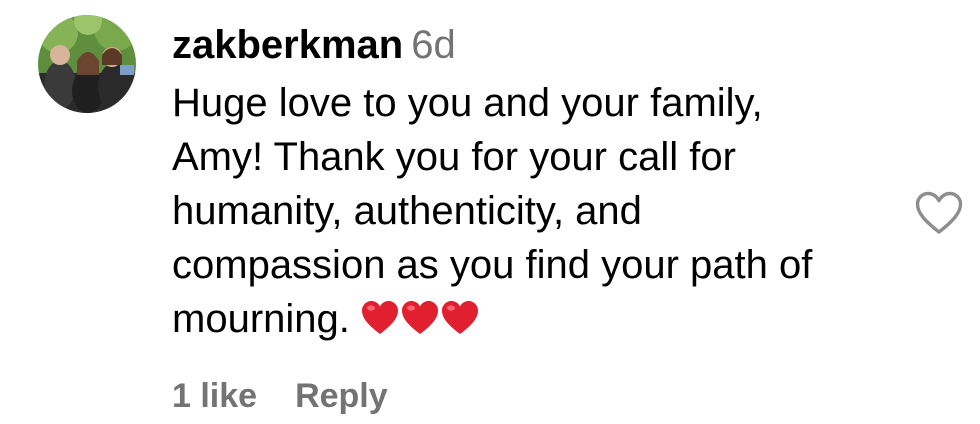 This screenshot has width=980, height=424. I want to click on comment-header: zakberkman 6d, so click(532, 45).